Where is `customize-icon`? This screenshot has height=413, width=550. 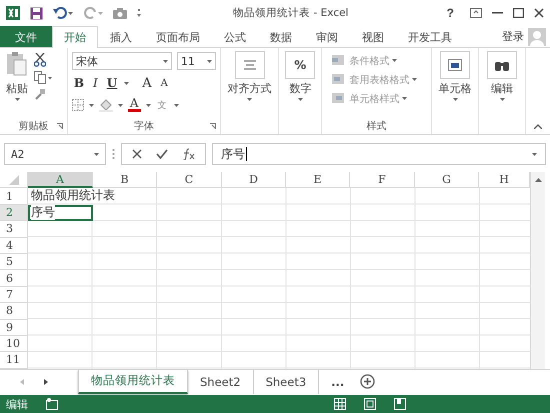
customize-icon is located at coordinates (139, 13).